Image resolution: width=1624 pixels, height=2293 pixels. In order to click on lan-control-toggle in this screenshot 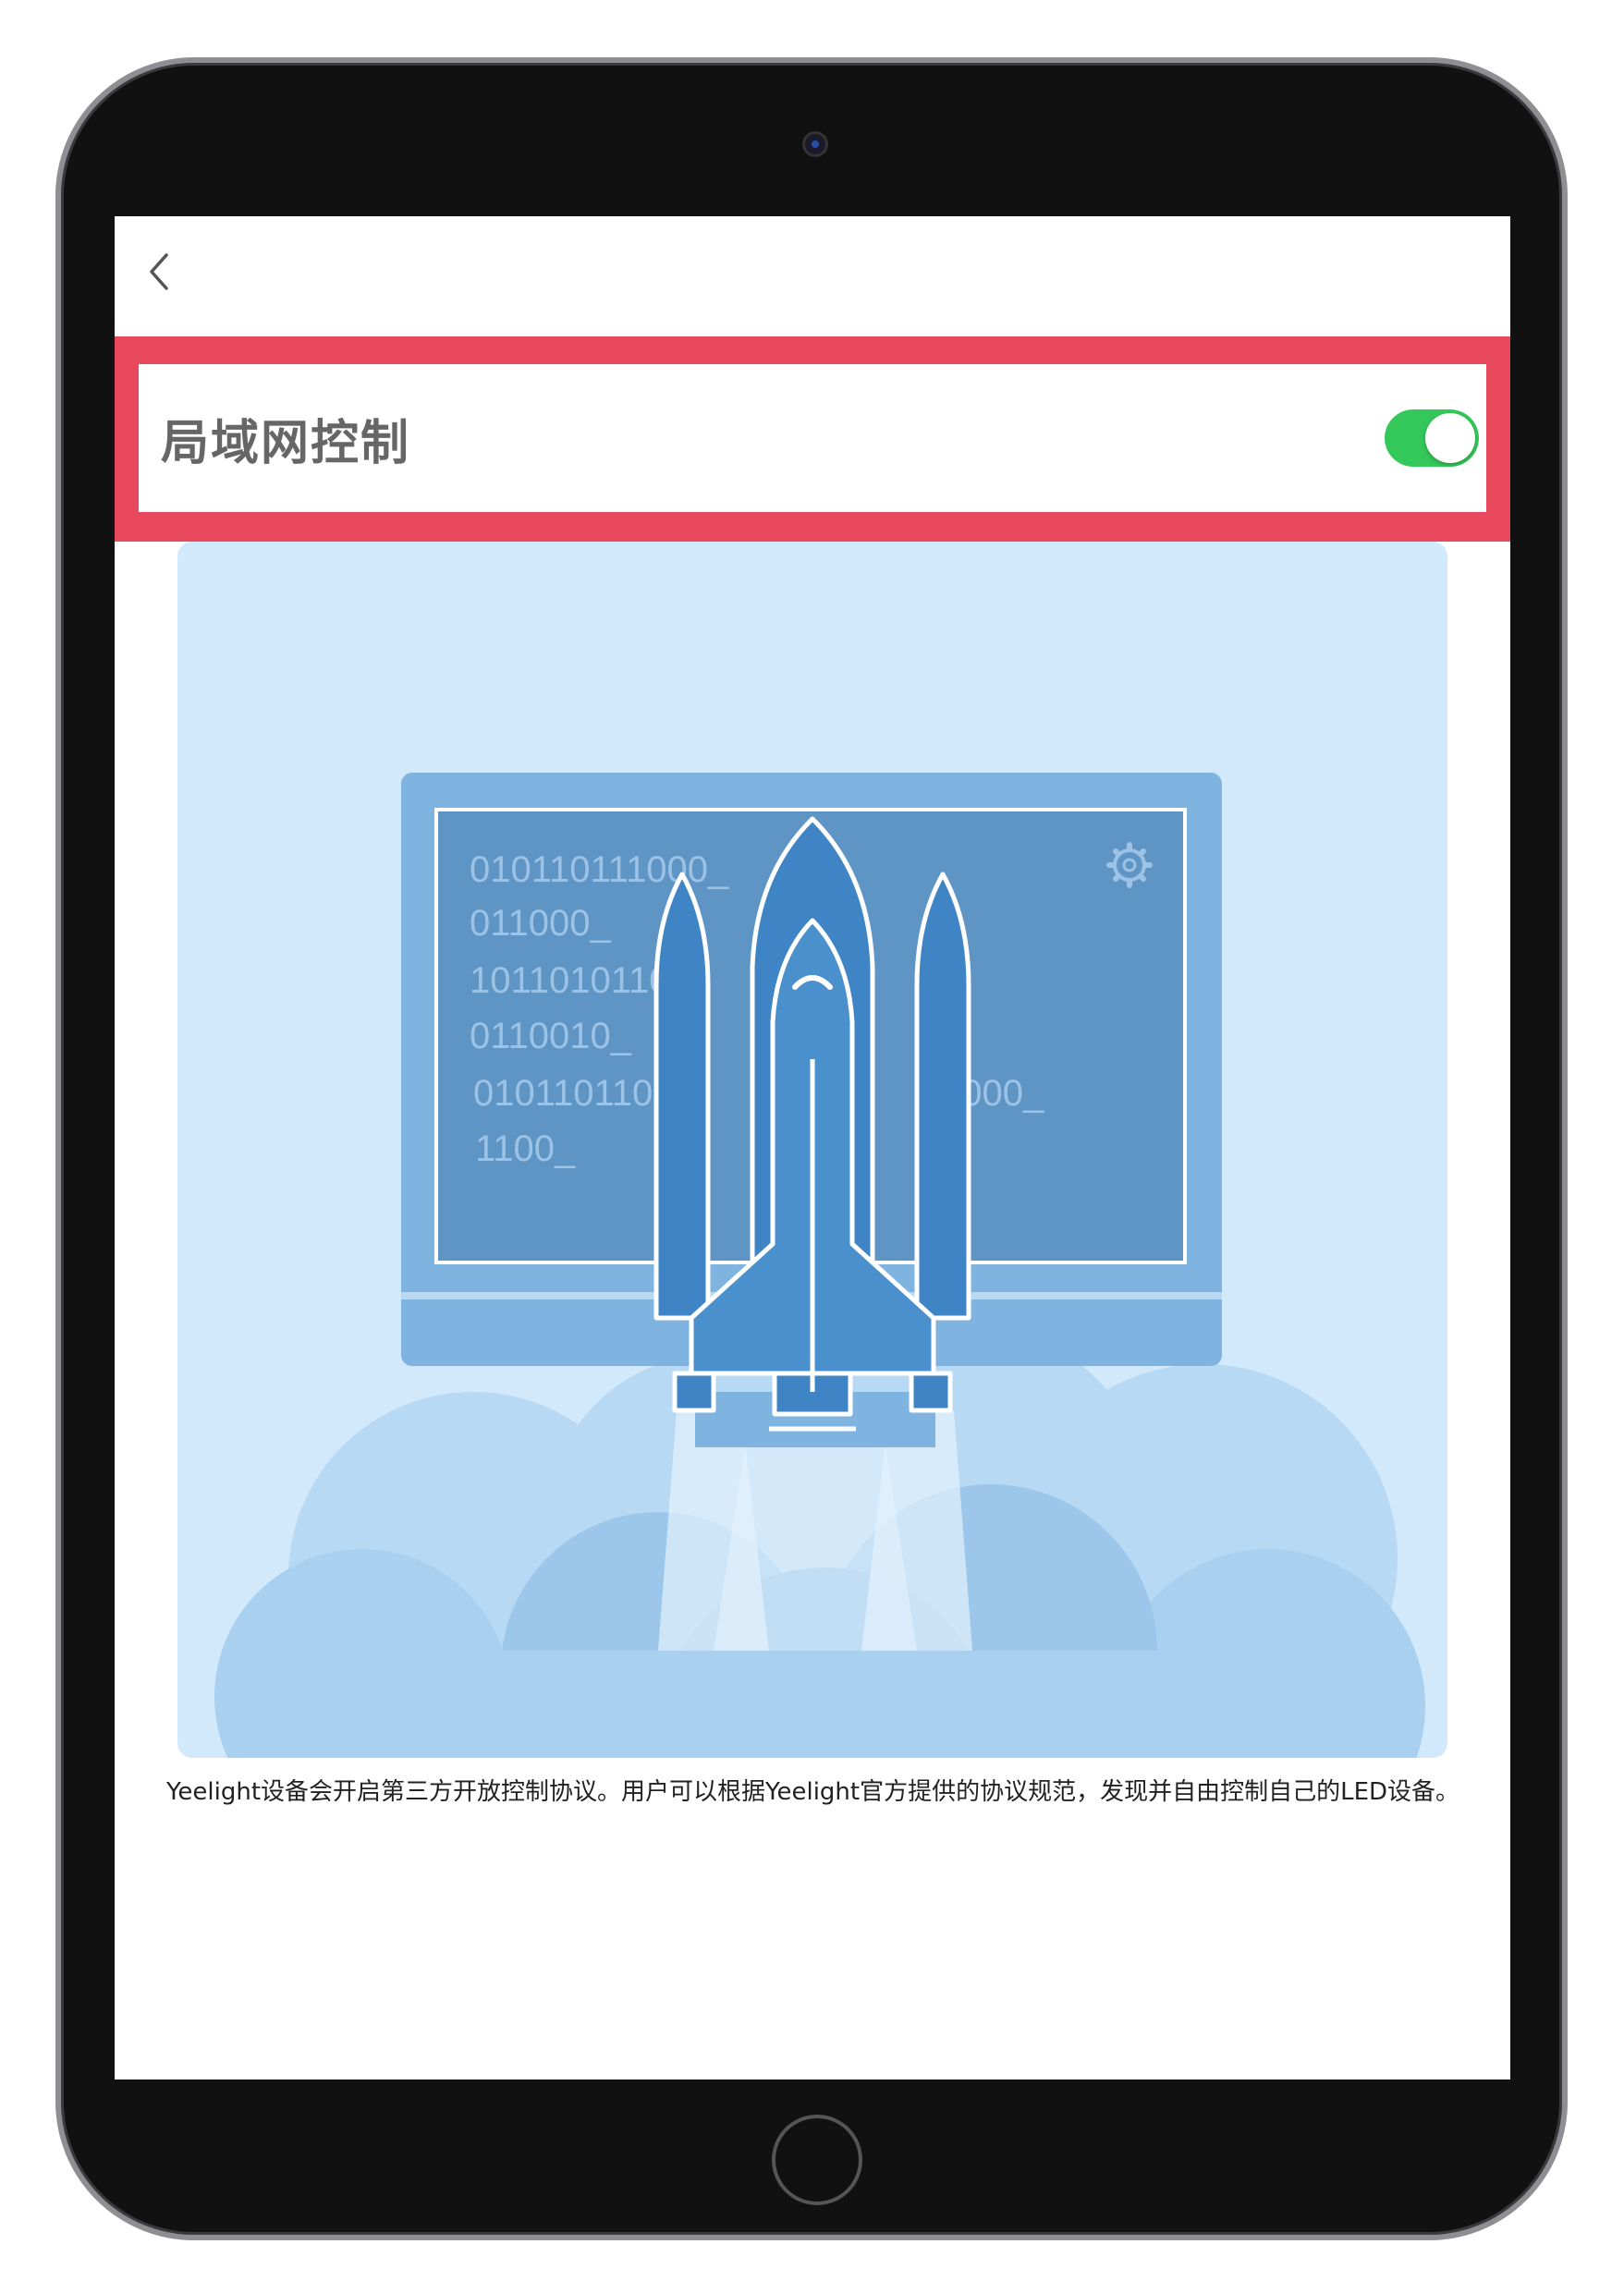, I will do `click(1432, 438)`.